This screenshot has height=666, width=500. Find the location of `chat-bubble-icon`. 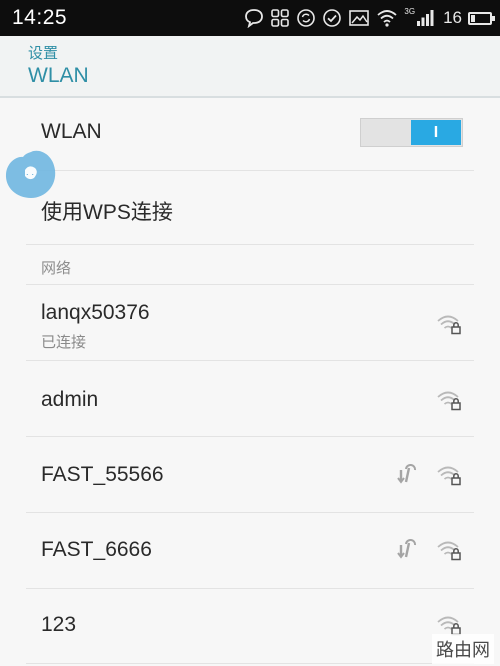

chat-bubble-icon is located at coordinates (254, 18).